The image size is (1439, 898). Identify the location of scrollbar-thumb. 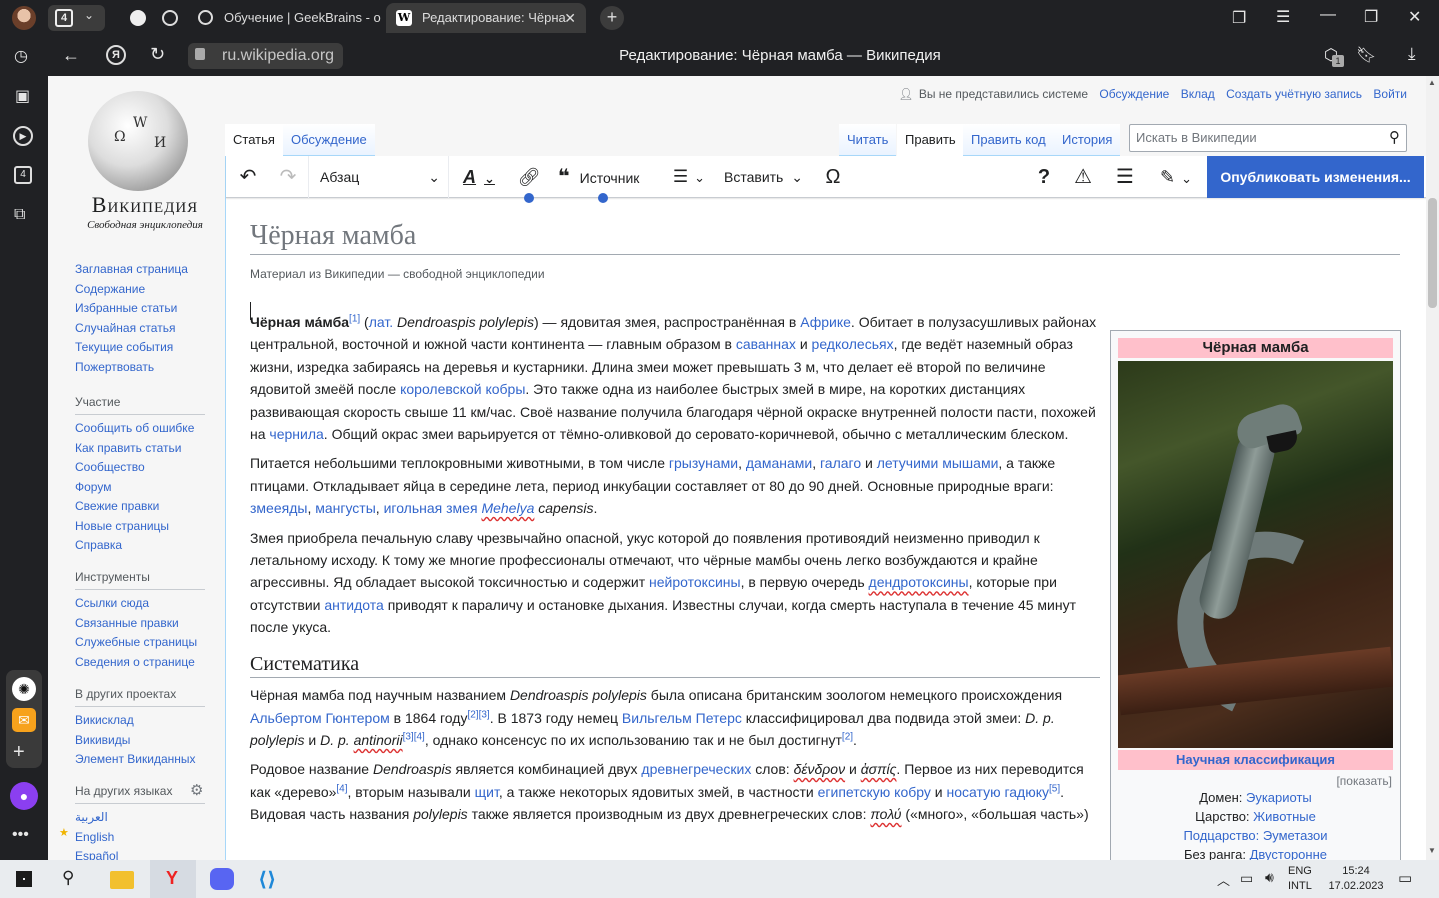
(1432, 253).